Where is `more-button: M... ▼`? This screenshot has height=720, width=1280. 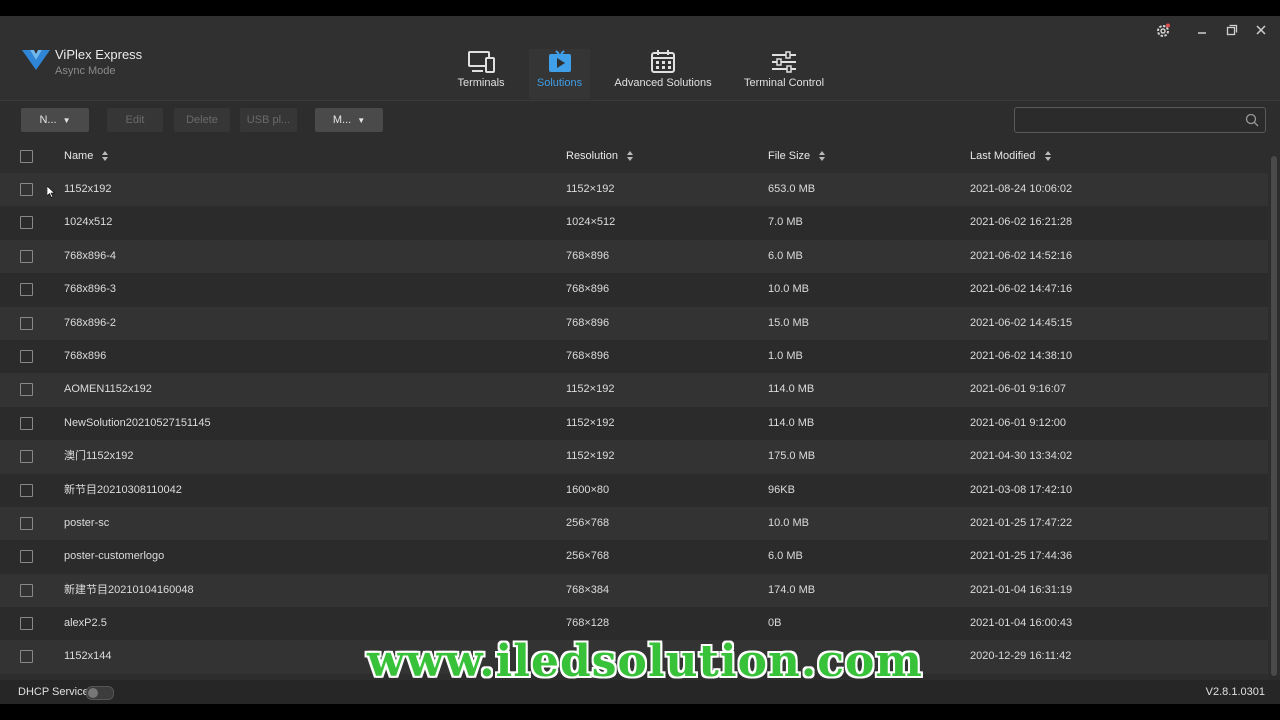 more-button: M... ▼ is located at coordinates (349, 120).